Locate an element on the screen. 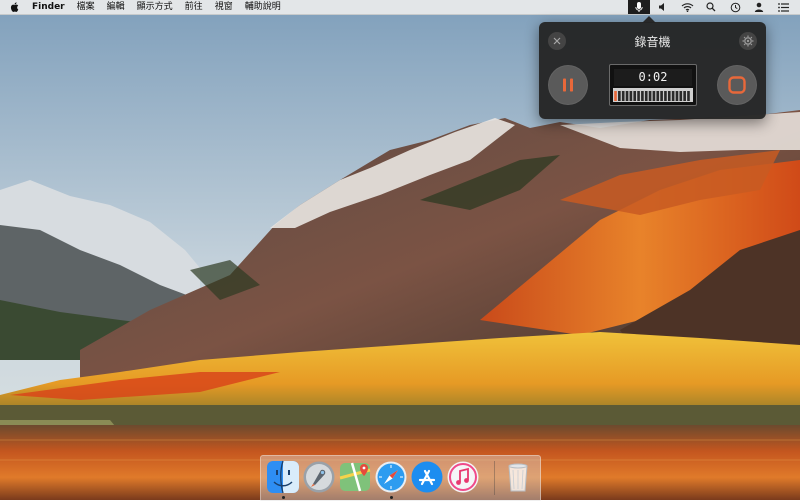 The image size is (800, 501). microphone-icon is located at coordinates (639, 7).